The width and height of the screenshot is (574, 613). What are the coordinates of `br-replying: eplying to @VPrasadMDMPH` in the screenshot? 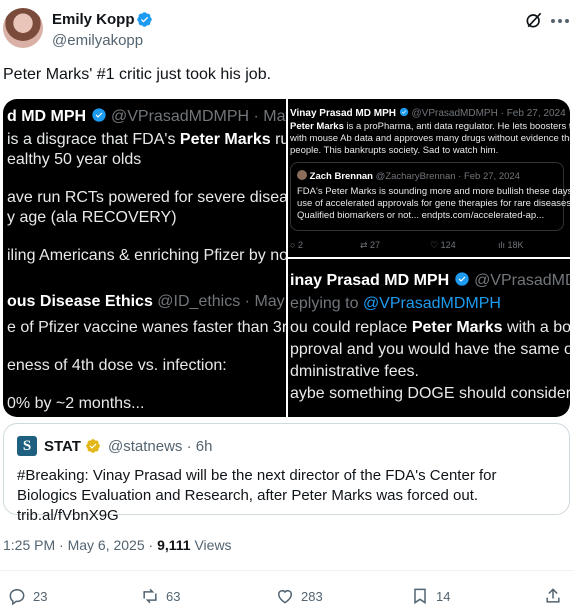 It's located at (395, 303).